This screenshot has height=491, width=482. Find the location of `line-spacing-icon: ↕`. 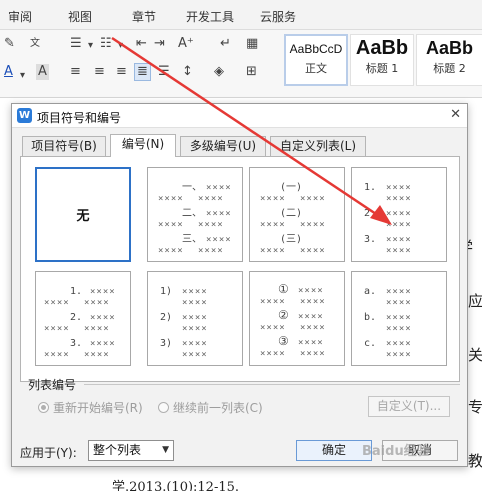

line-spacing-icon: ↕ is located at coordinates (187, 72).